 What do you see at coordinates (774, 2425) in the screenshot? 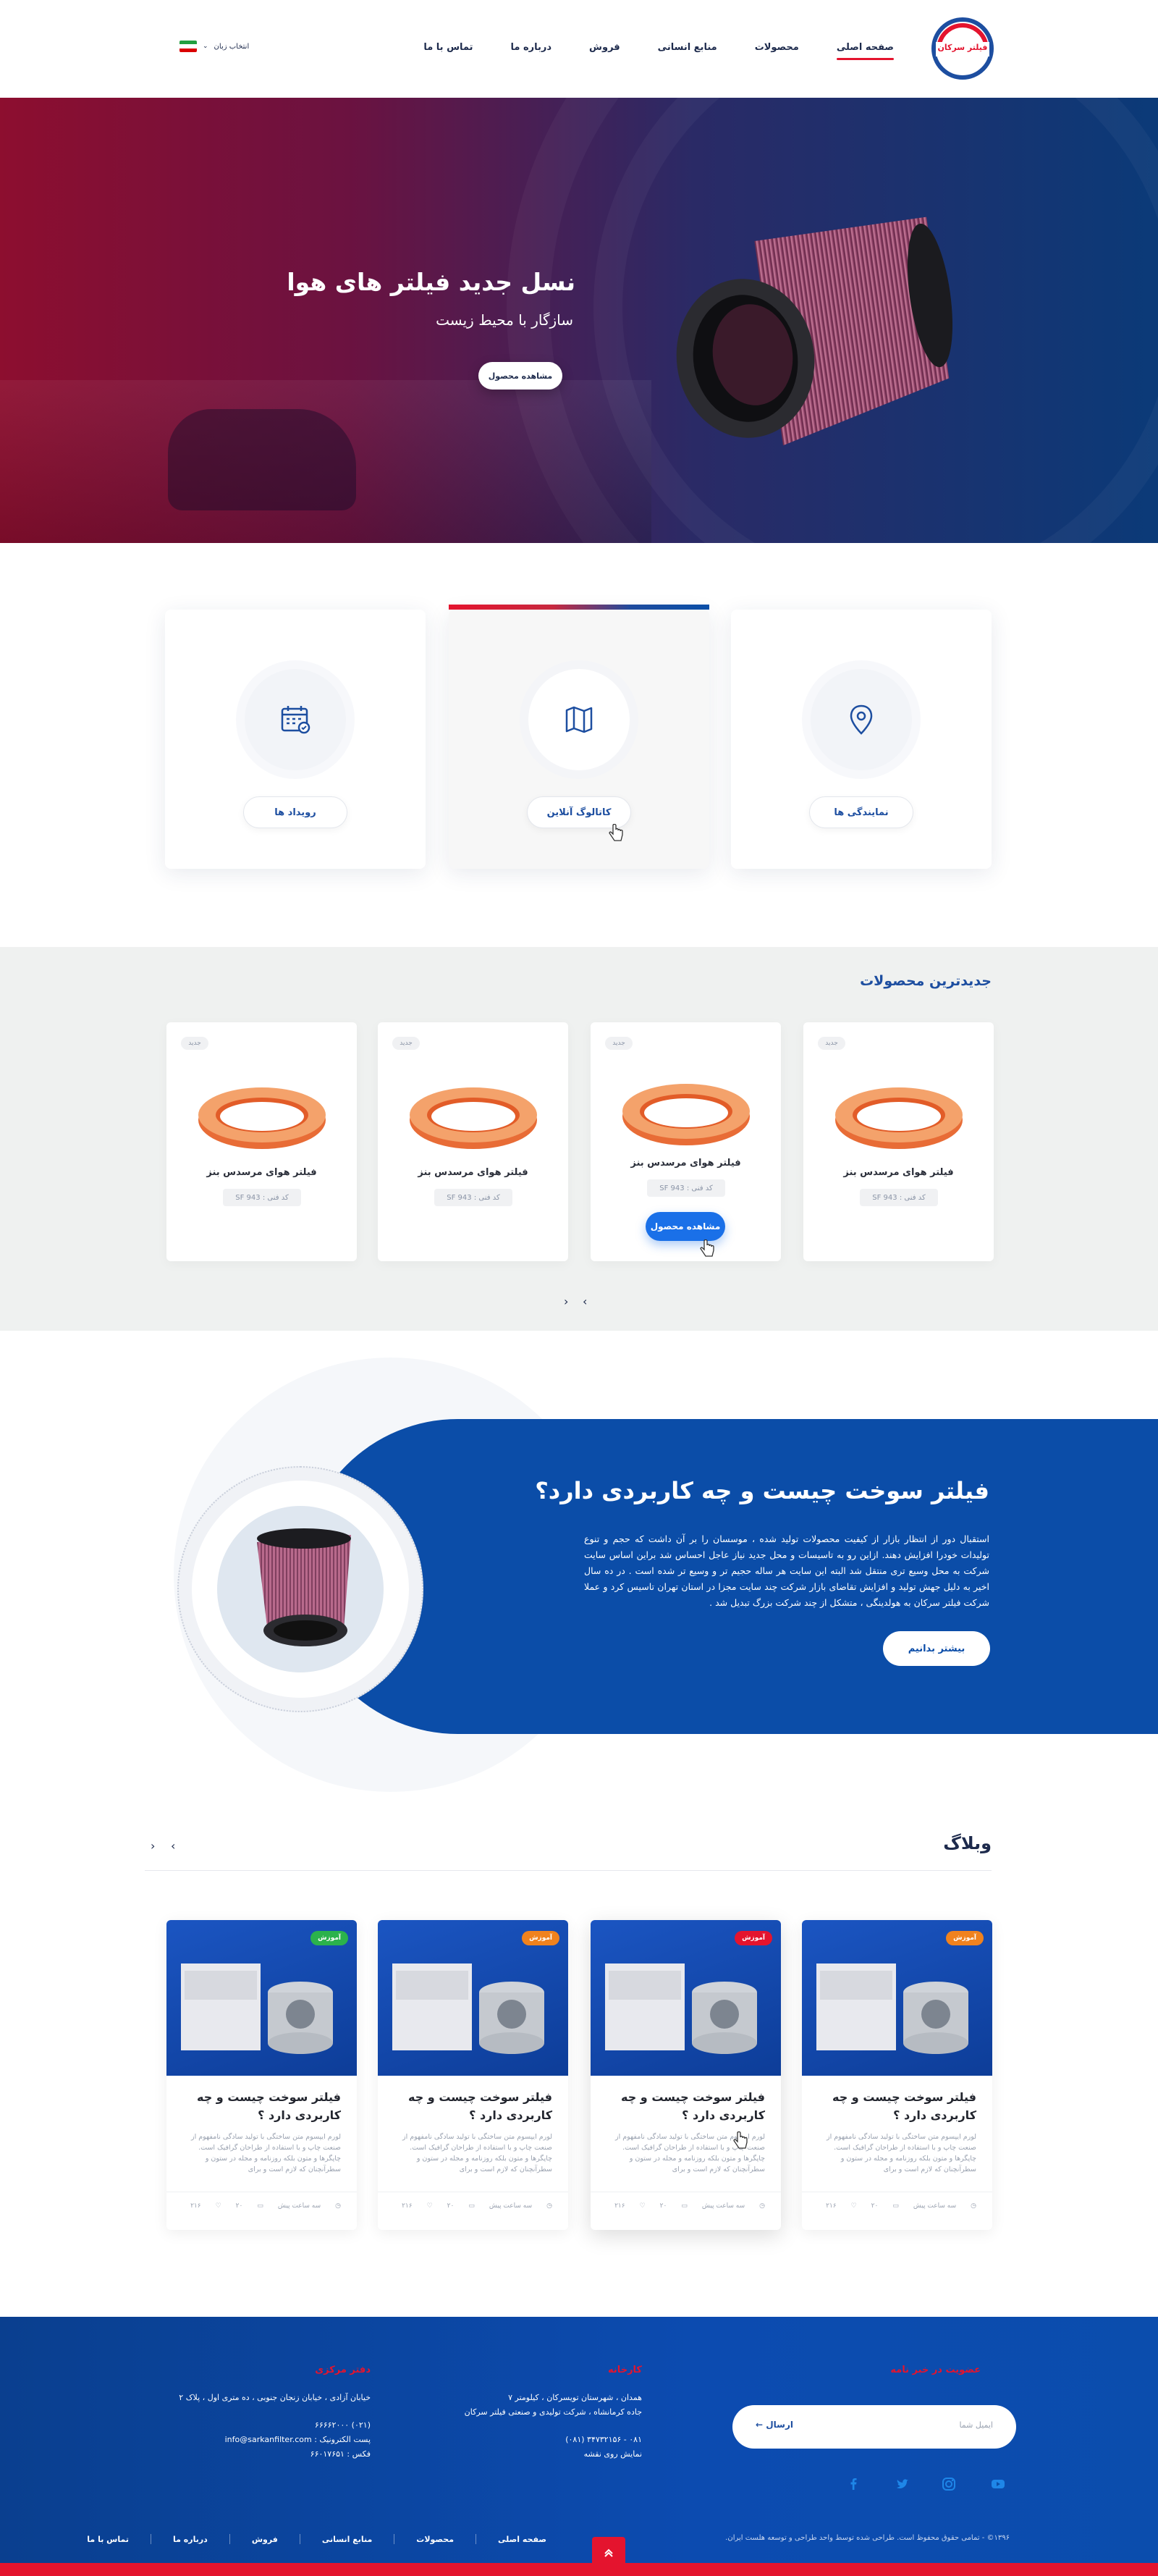
I see `newsletter-submit-button: ارسال ←` at bounding box center [774, 2425].